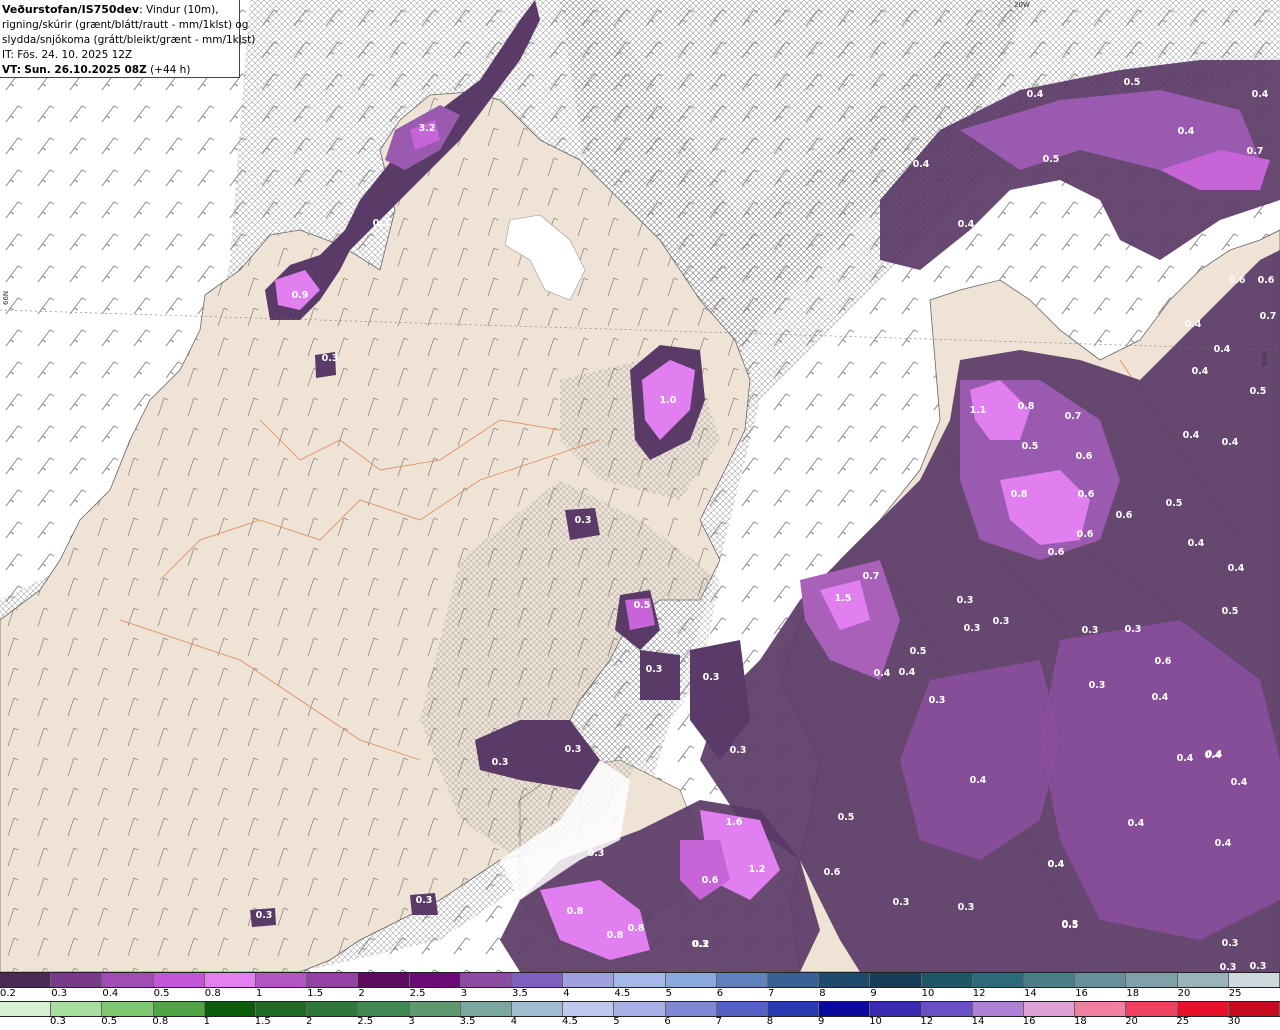 The image size is (1280, 1030). I want to click on valid-time: VT: Sun. 26.10.2025 08Z (+44 h), so click(120, 70).